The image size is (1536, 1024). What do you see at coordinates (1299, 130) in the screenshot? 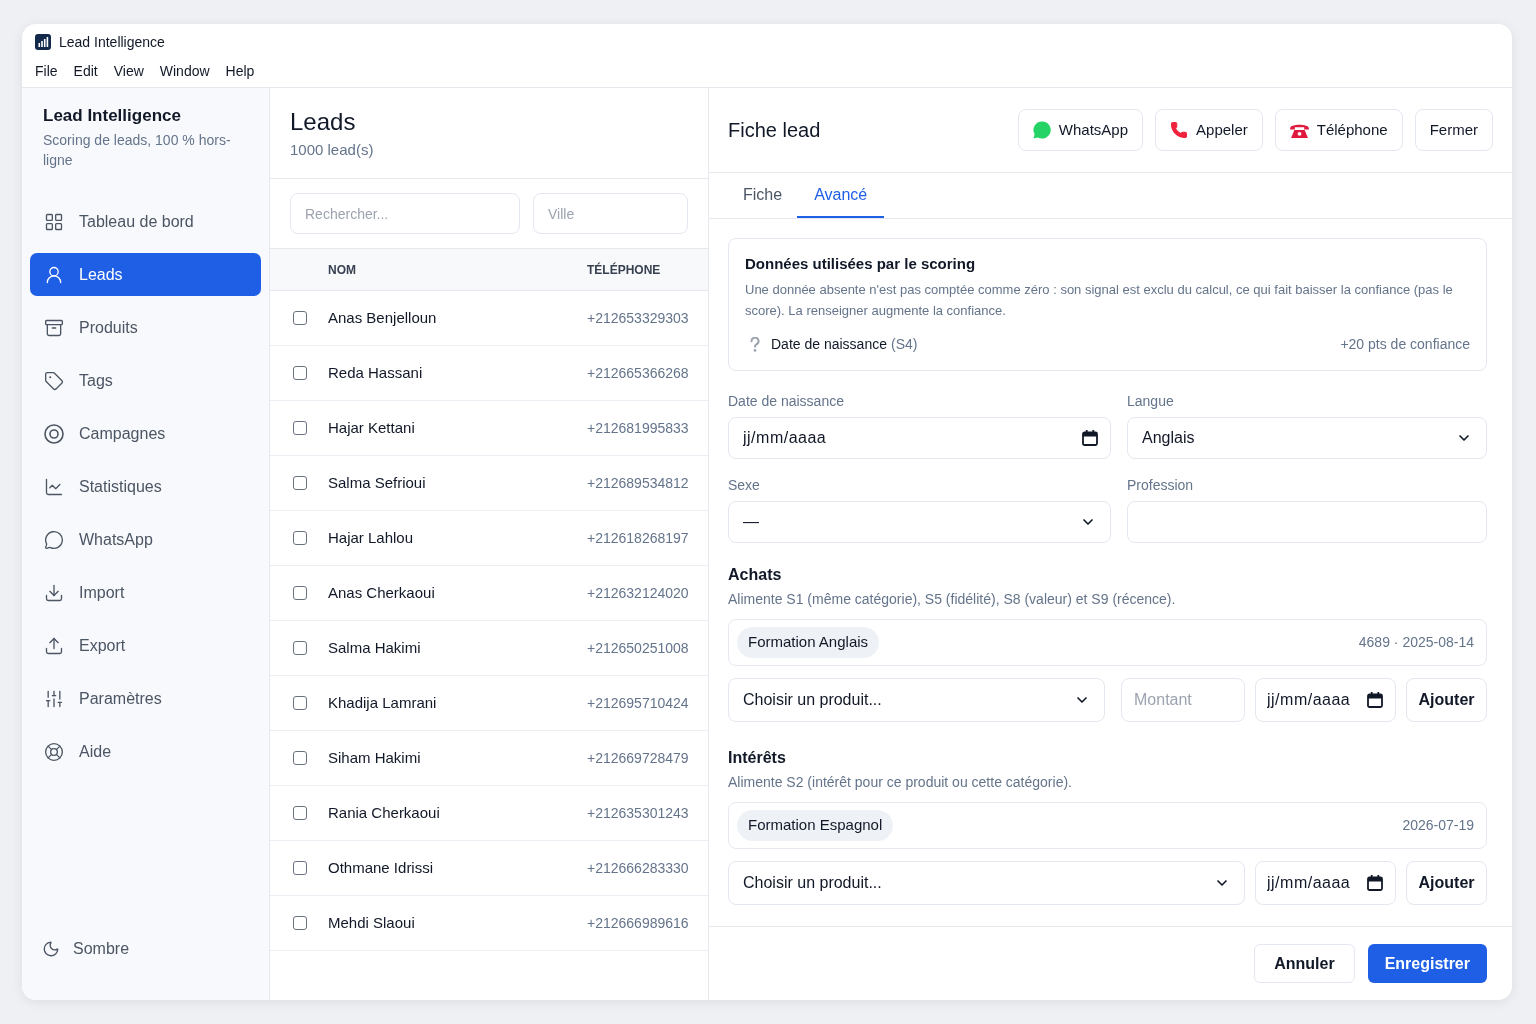
I see `desk-telephone-icon` at bounding box center [1299, 130].